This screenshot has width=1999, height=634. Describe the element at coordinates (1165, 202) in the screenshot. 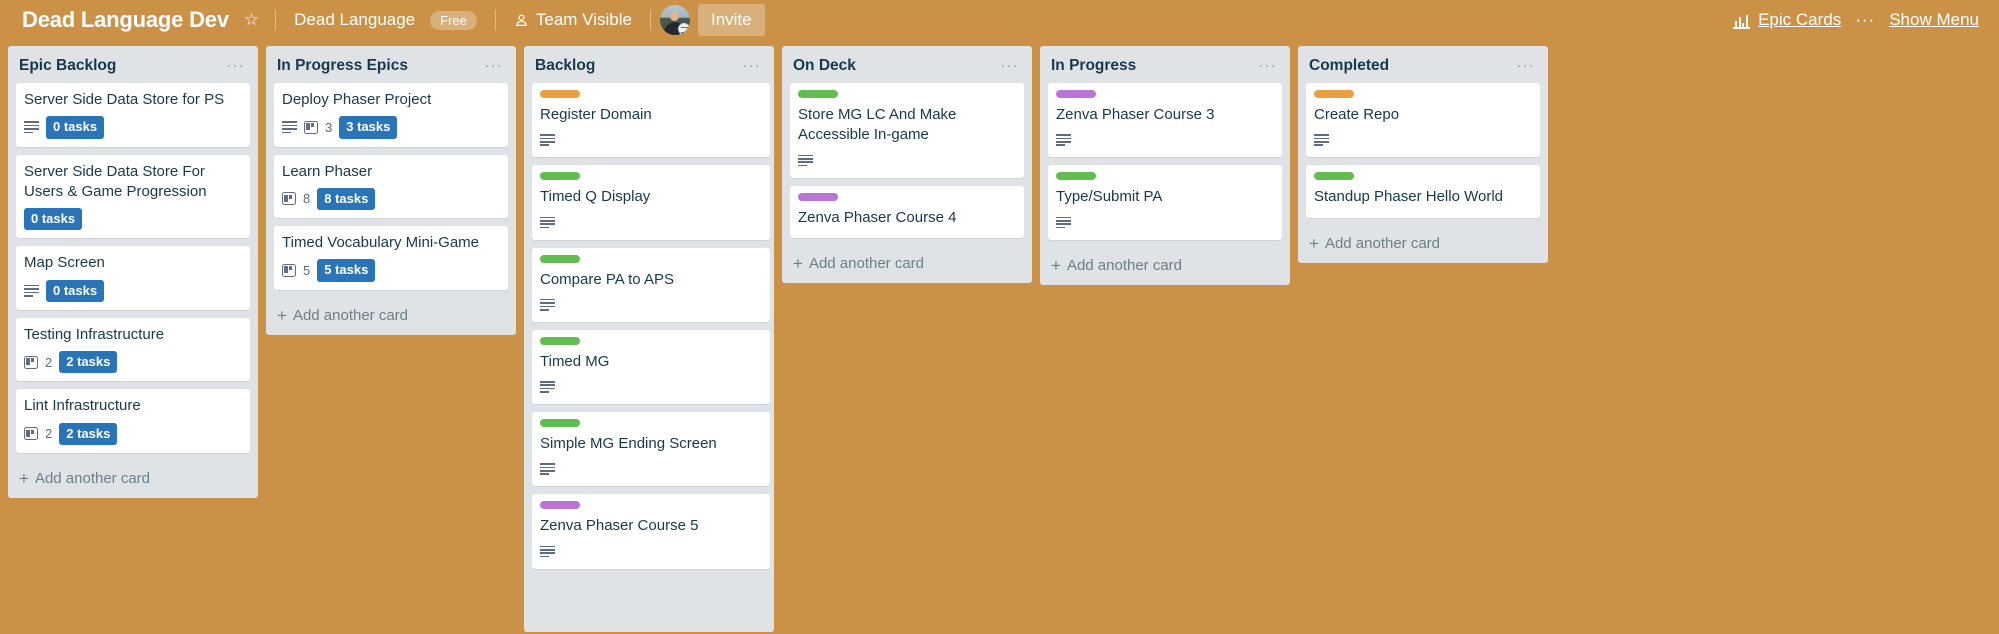

I see `card: Type/Submit PA` at that location.